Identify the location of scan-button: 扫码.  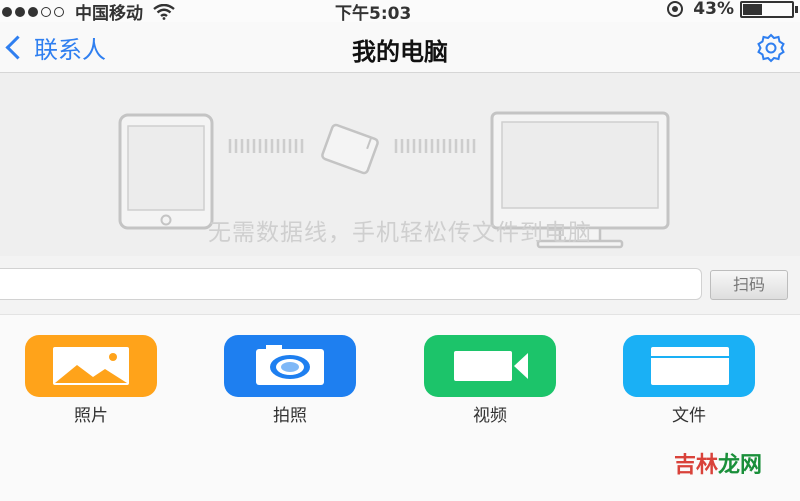
(749, 285).